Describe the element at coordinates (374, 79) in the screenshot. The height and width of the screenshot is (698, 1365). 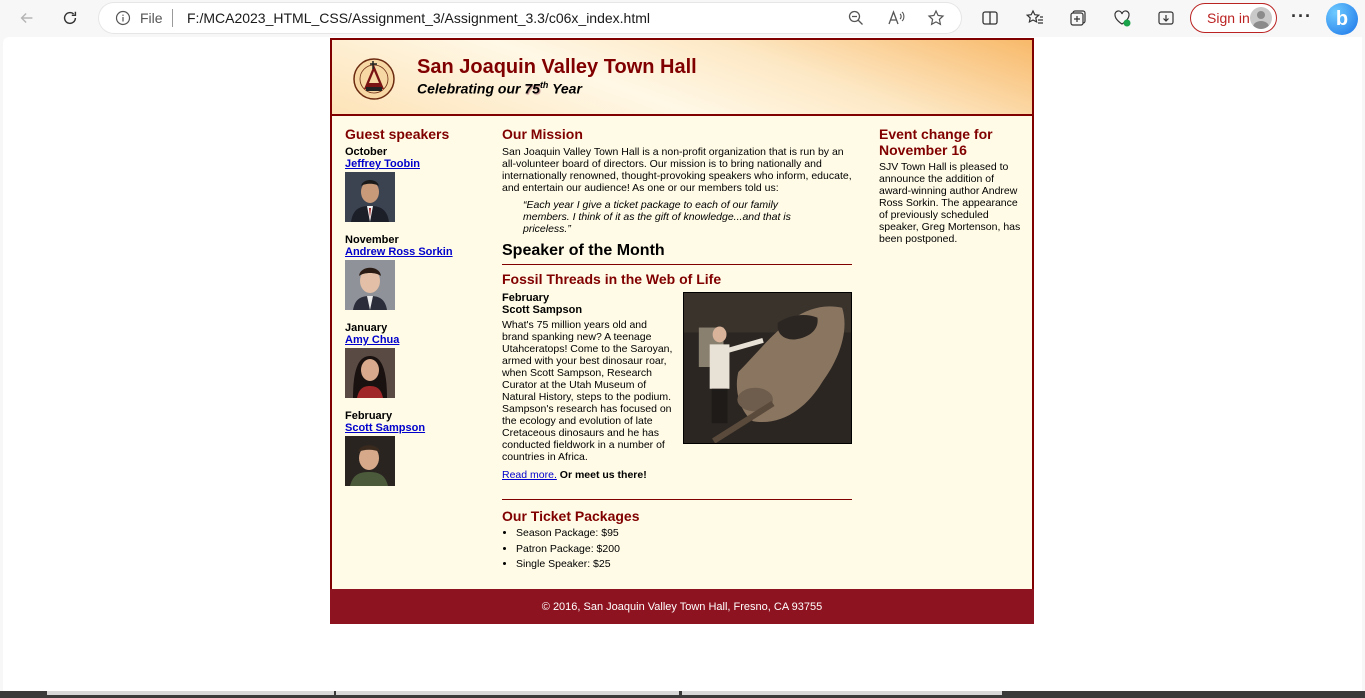
I see `town-hall-logo` at that location.